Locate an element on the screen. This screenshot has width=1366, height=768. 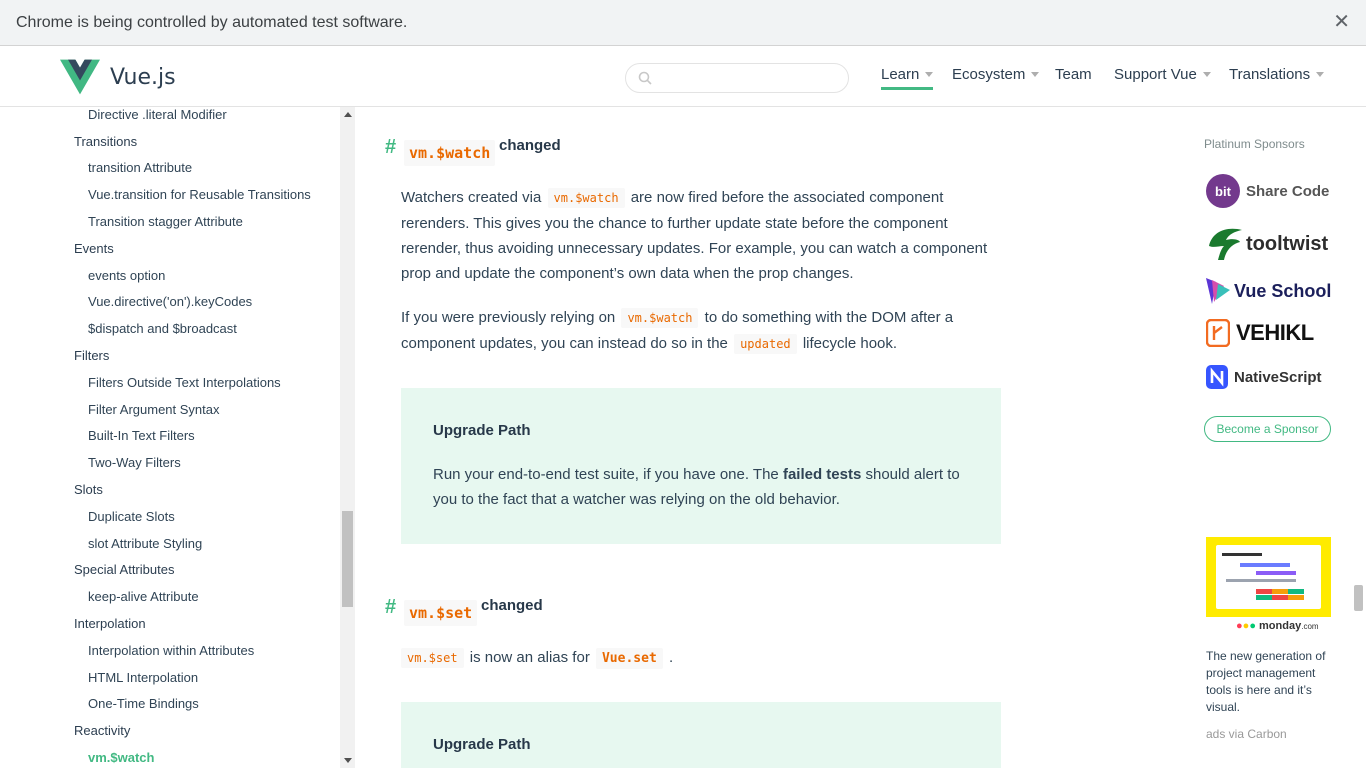
sponsor-vehikl: VEHIKL is located at coordinates (1260, 333).